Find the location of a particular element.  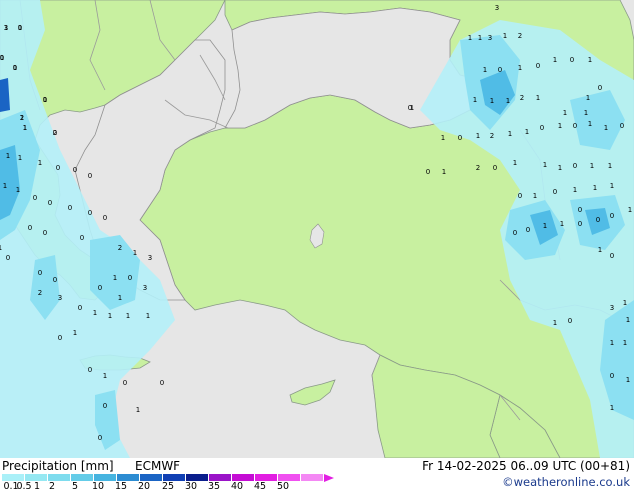

legend-label: 10 is located at coordinates (98, 486).